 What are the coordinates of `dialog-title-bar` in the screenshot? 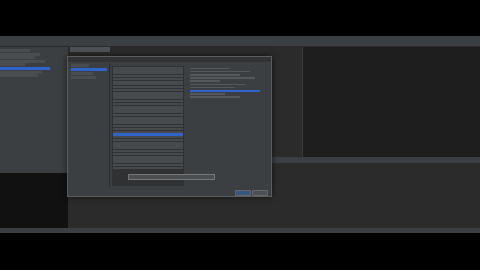 It's located at (169, 59).